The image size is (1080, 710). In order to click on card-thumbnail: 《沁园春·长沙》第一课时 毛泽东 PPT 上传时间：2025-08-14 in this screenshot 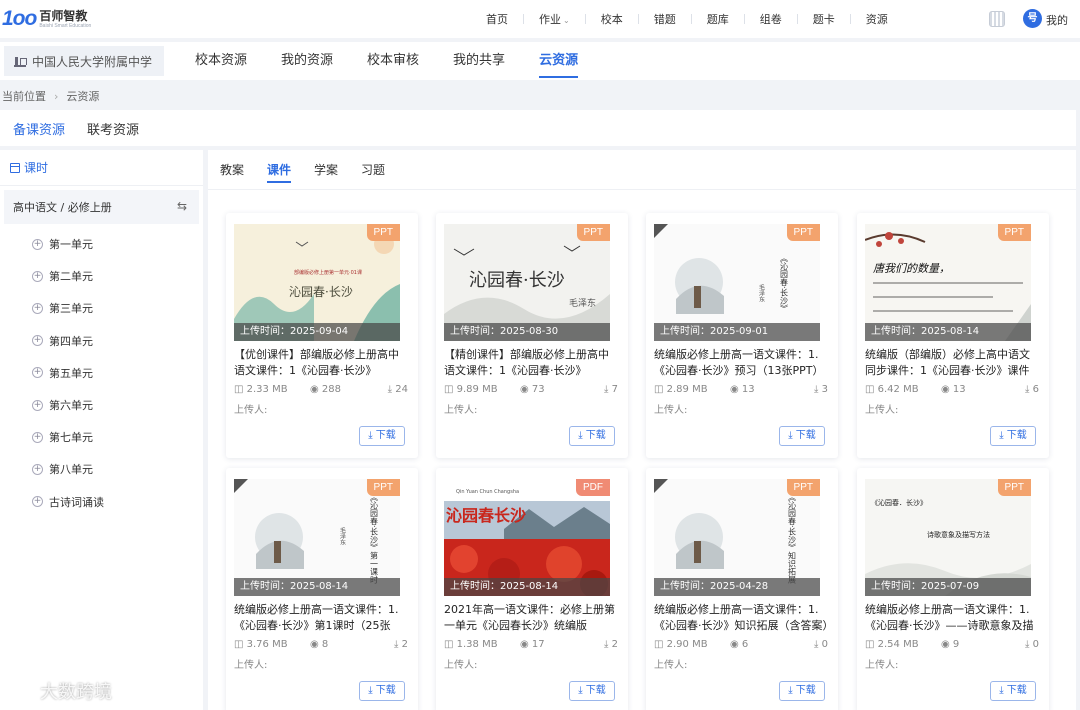, I will do `click(317, 537)`.